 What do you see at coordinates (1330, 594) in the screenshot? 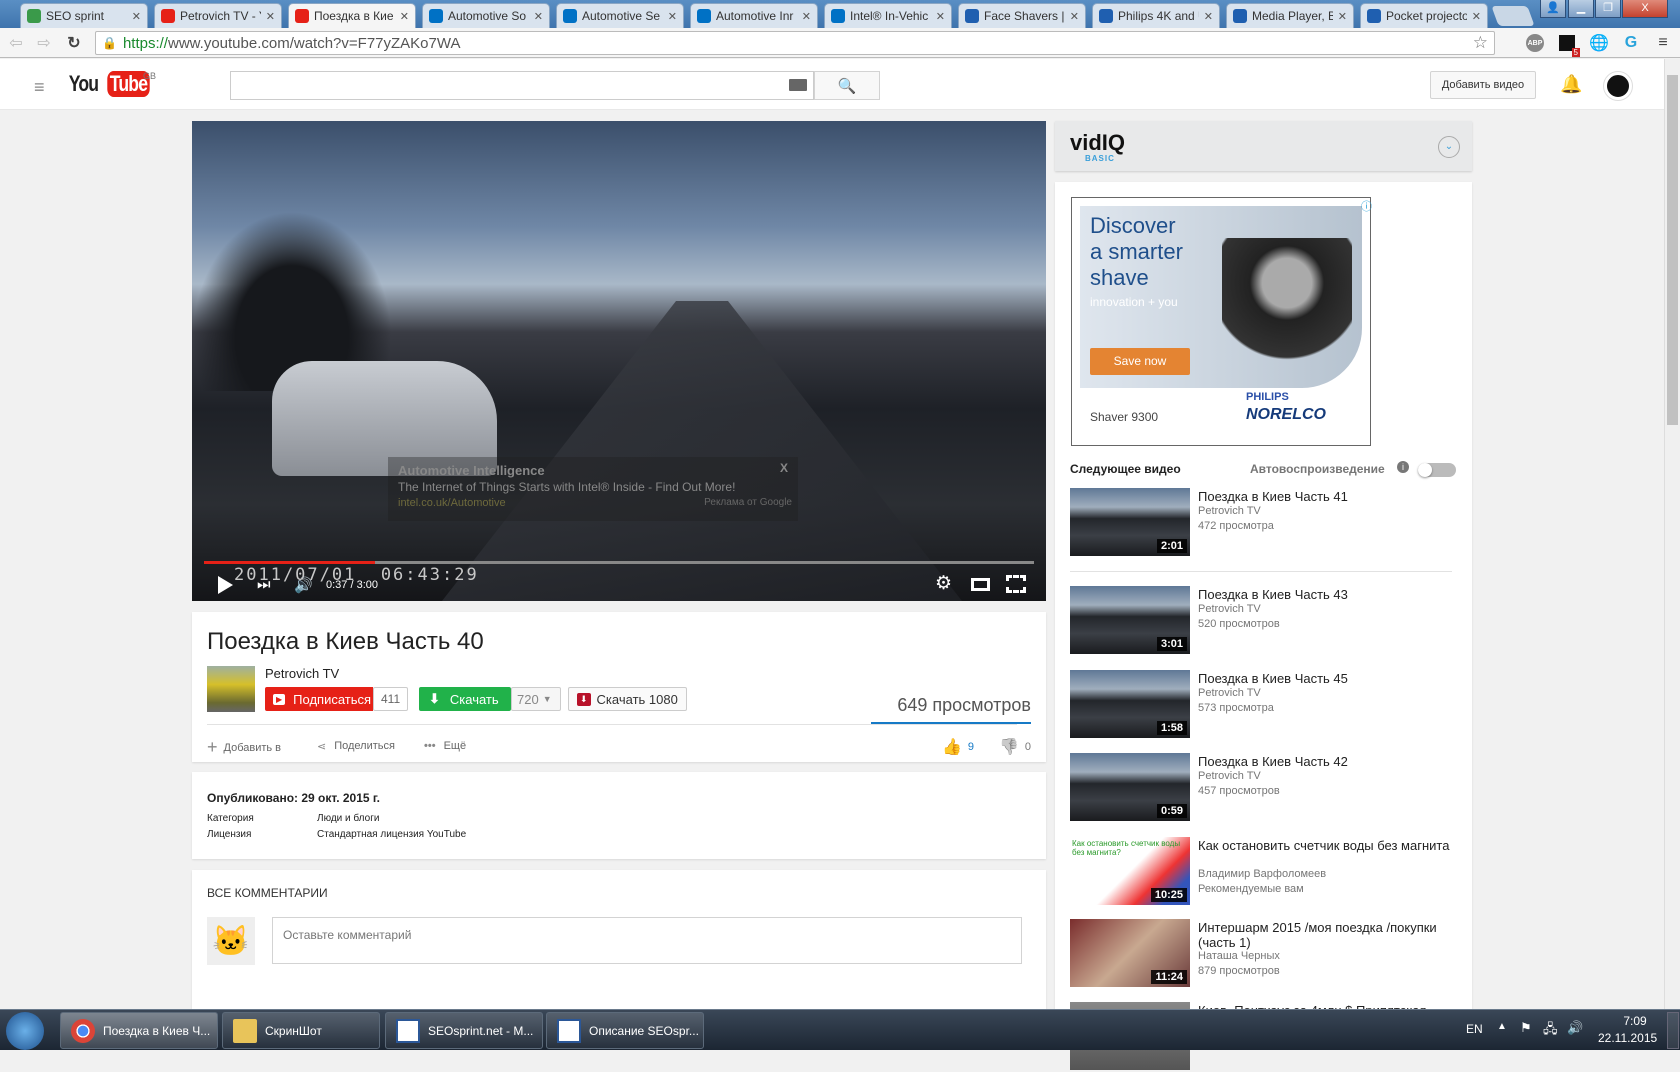
I see `video-title: Поездка в Киев Часть 43` at bounding box center [1330, 594].